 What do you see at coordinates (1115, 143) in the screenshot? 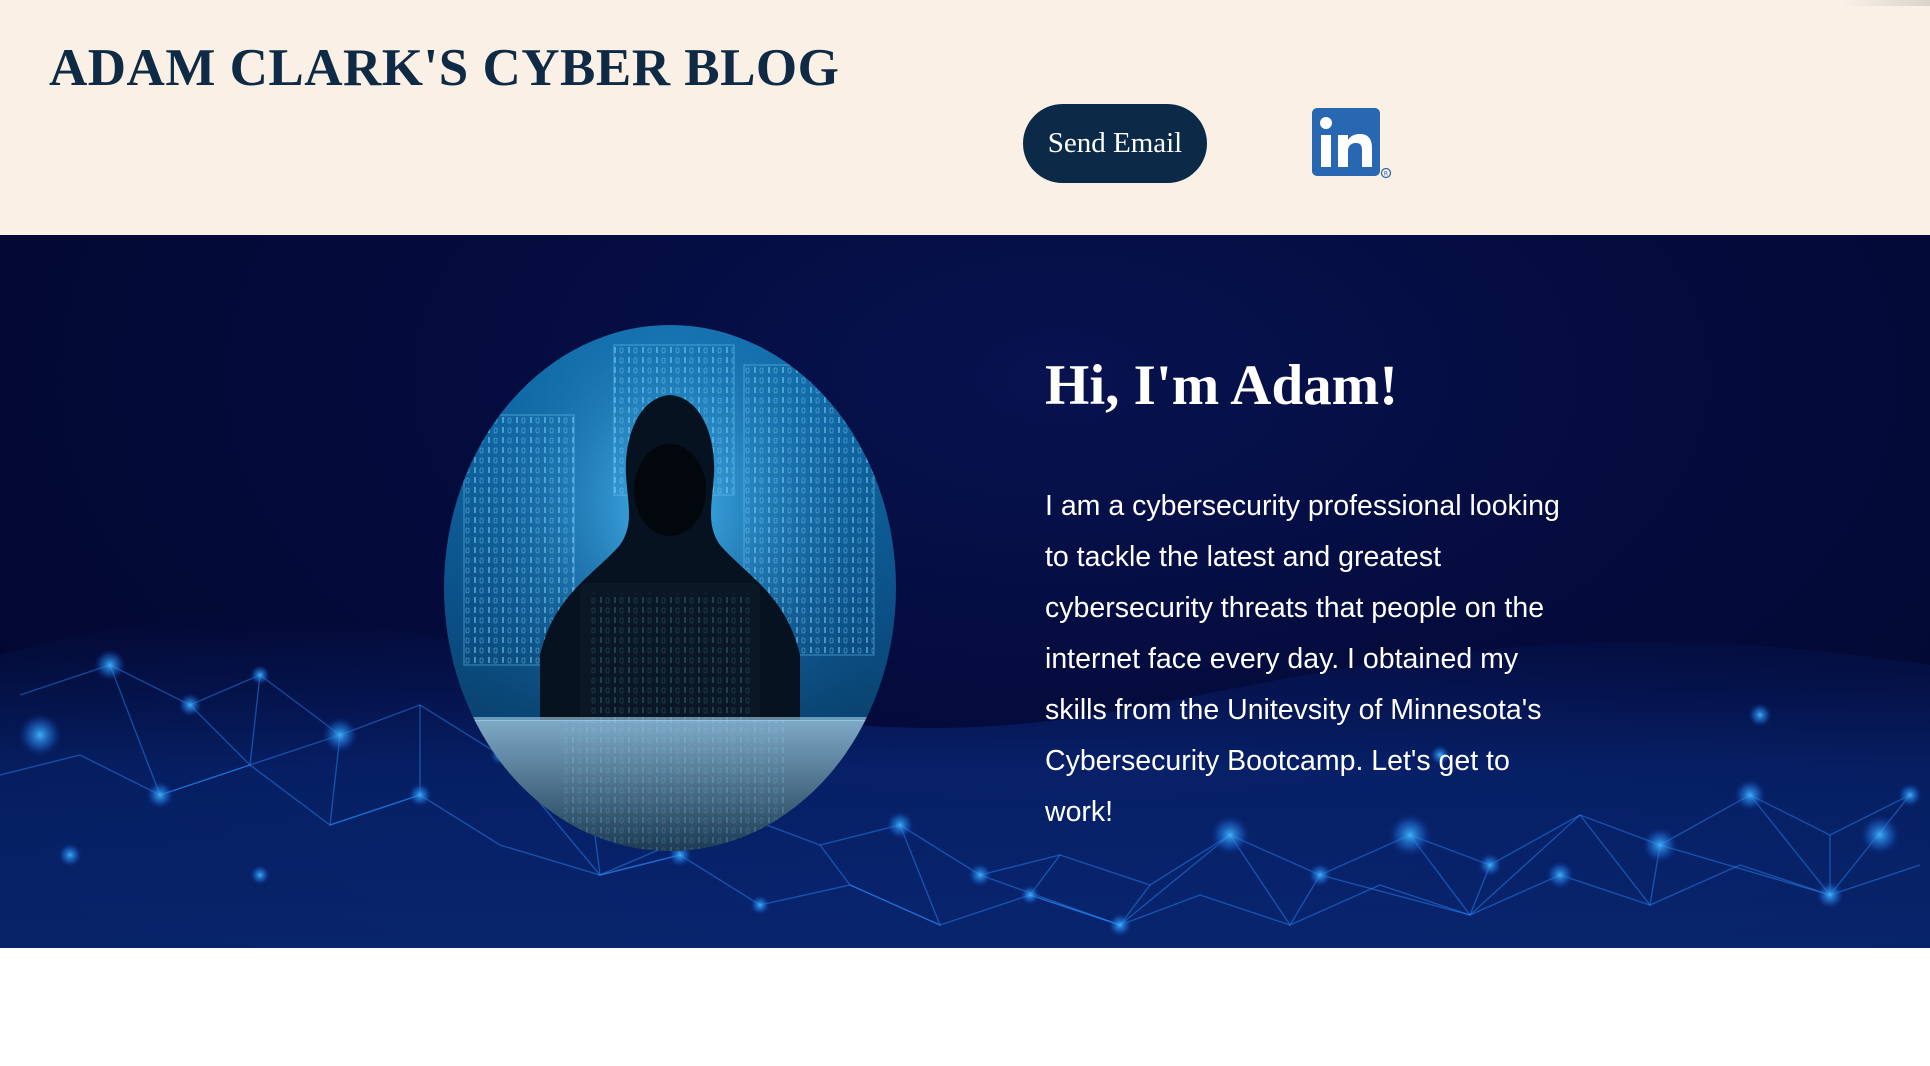
I see `send-email-button: Send Email` at bounding box center [1115, 143].